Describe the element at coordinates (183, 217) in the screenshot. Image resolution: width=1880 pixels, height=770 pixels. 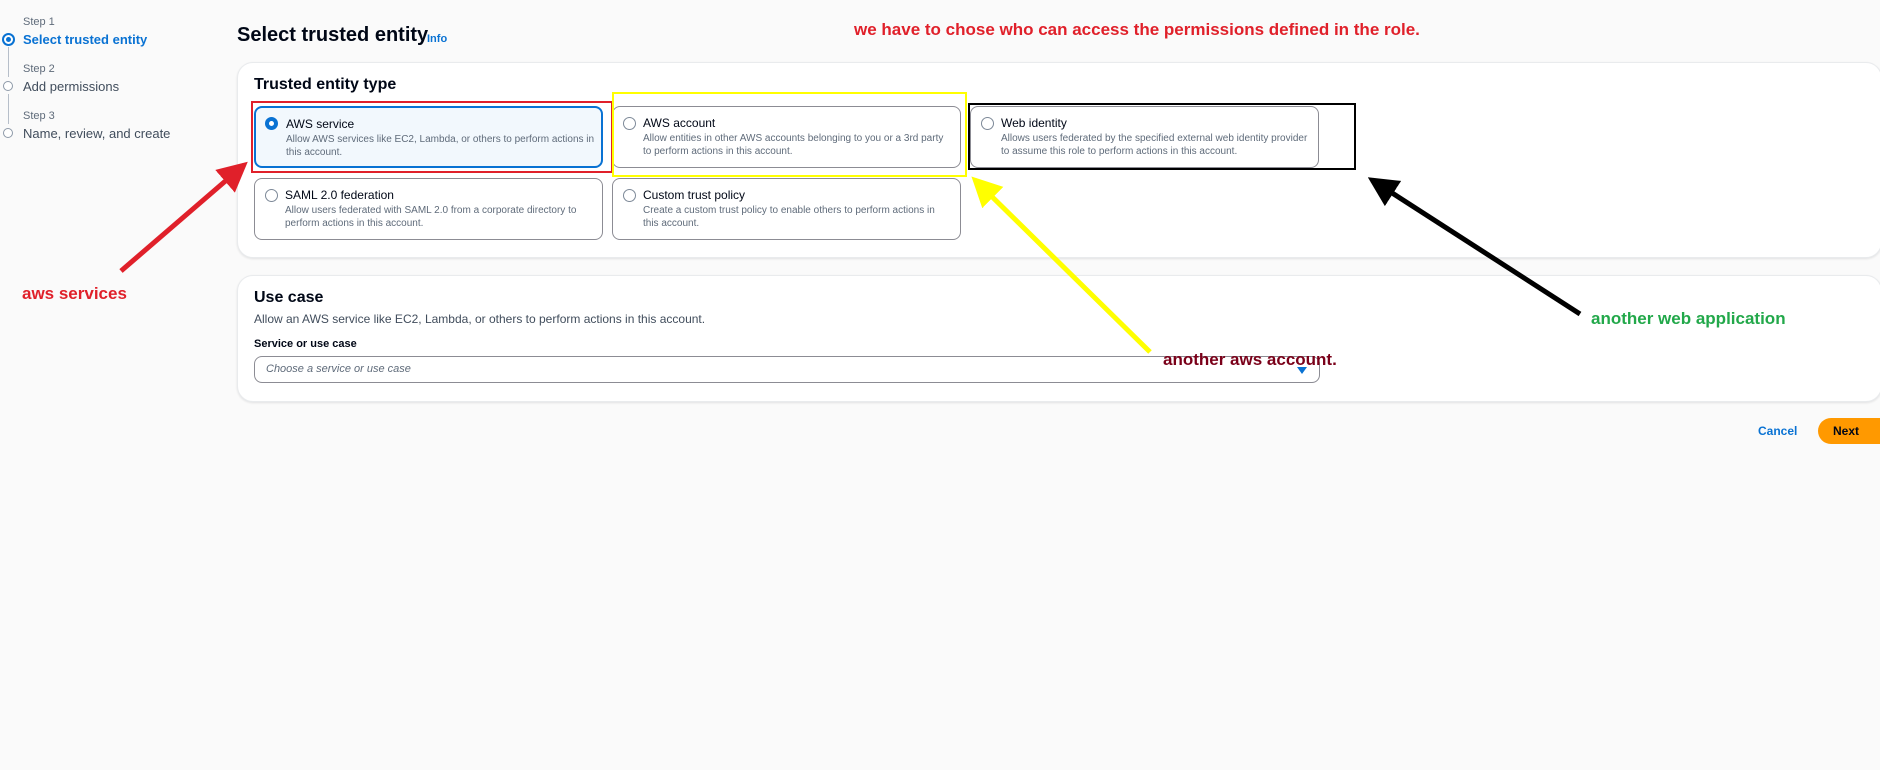
I see `arrow-red` at that location.